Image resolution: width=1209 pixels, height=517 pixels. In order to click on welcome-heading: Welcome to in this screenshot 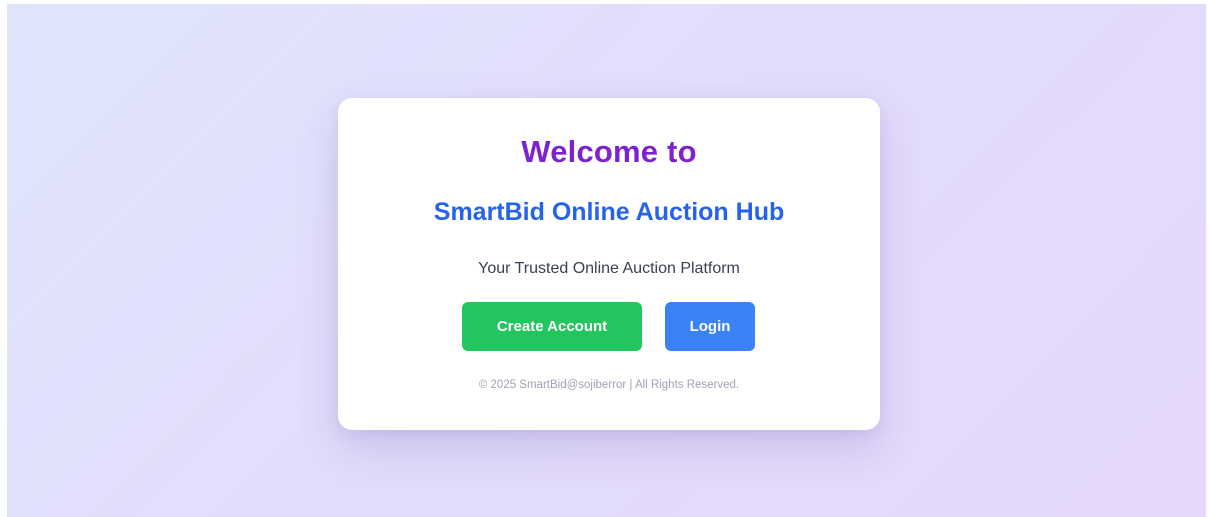, I will do `click(609, 151)`.